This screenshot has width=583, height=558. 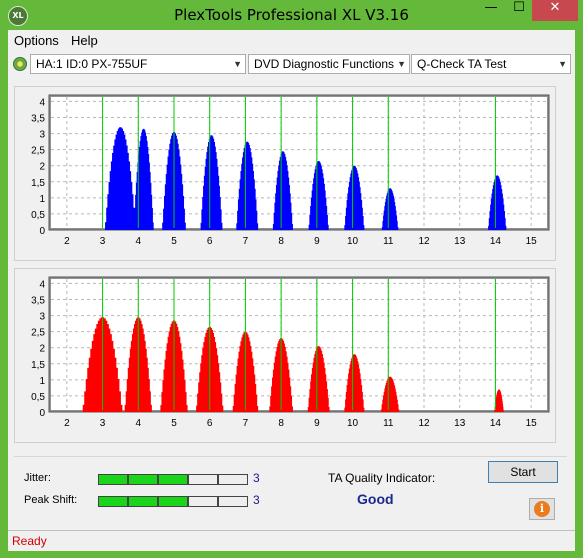 What do you see at coordinates (523, 472) in the screenshot?
I see `start-button: Start` at bounding box center [523, 472].